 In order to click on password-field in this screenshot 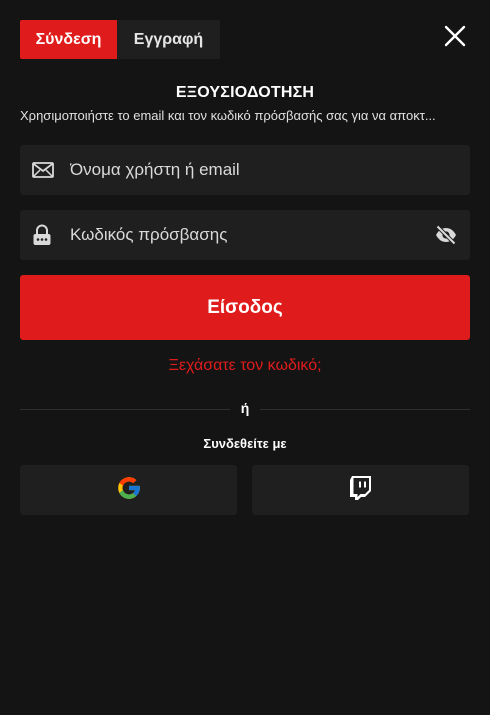, I will do `click(245, 235)`.